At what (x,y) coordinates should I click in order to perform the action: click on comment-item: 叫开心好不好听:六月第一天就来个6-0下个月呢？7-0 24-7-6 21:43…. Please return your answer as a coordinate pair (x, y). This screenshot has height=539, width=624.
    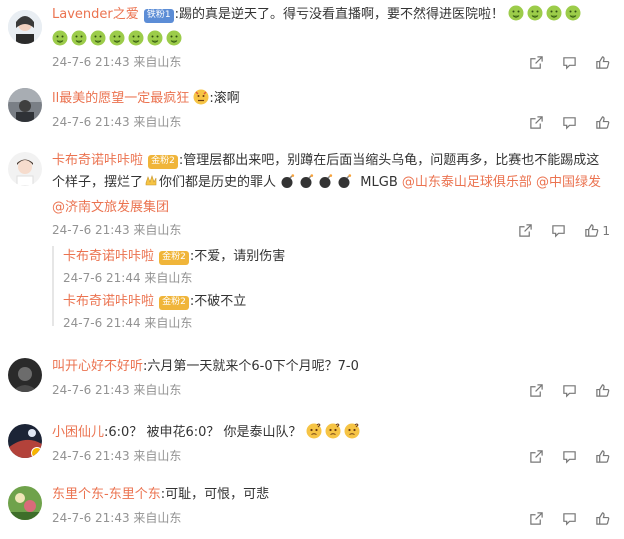
    Looking at the image, I should click on (312, 379).